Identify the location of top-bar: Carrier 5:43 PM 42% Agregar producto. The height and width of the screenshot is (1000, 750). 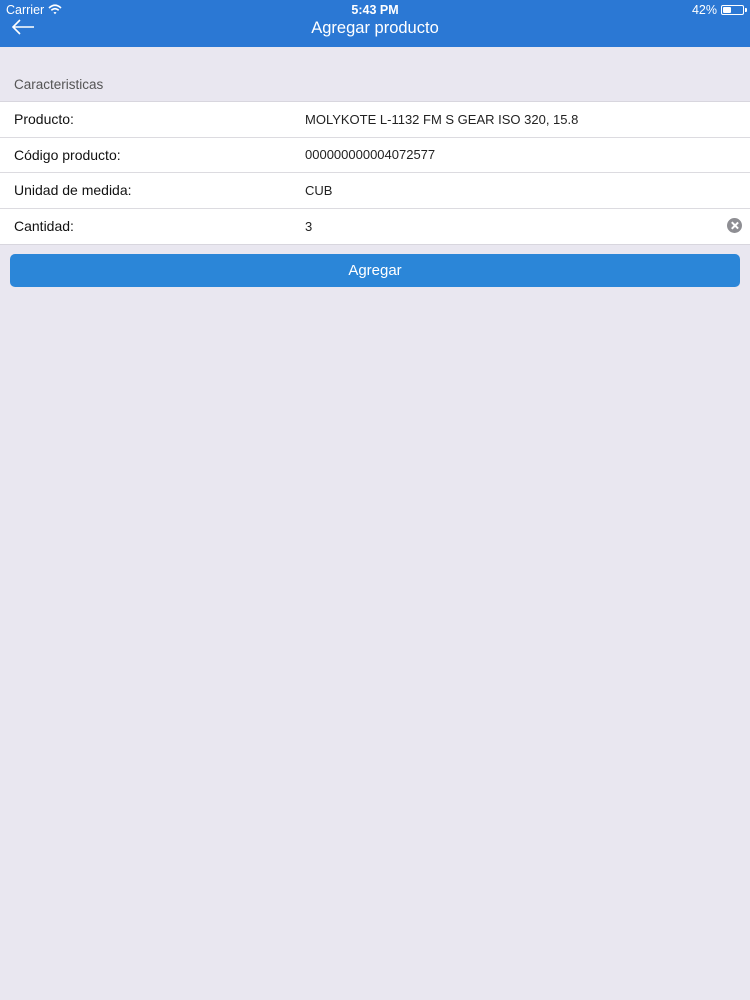
(375, 23).